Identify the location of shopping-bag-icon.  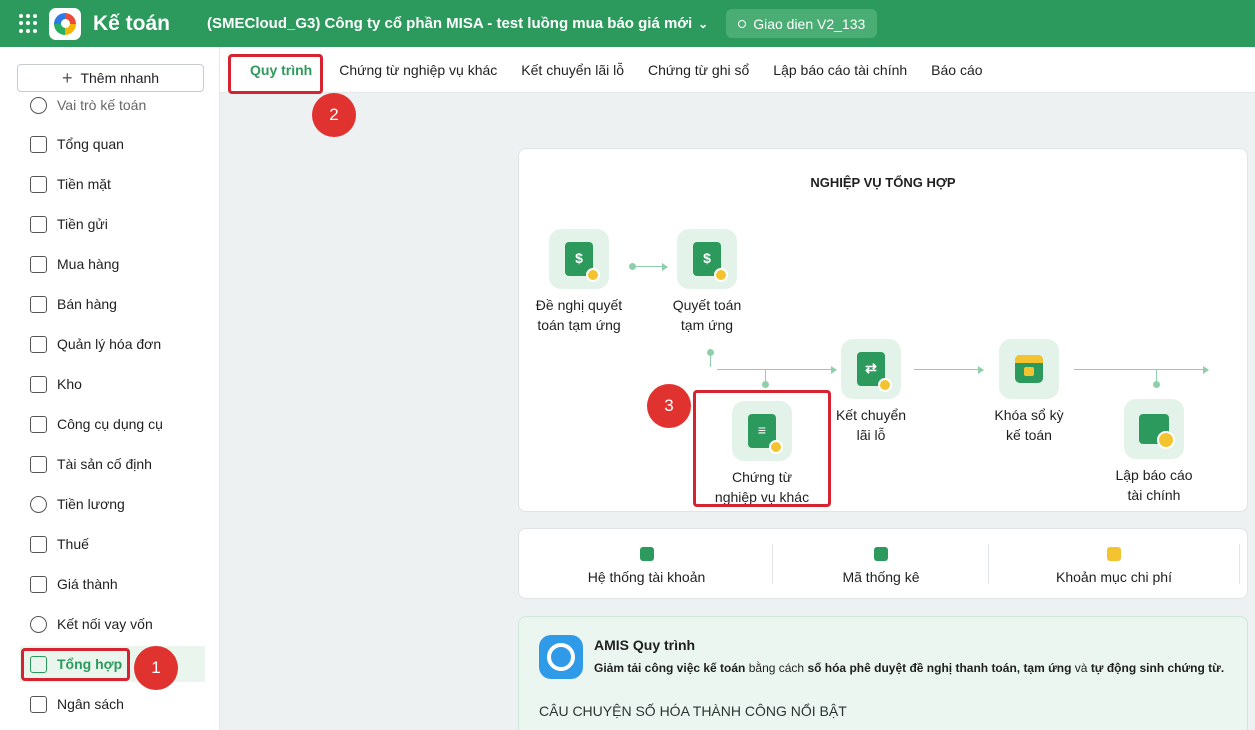
(38, 264).